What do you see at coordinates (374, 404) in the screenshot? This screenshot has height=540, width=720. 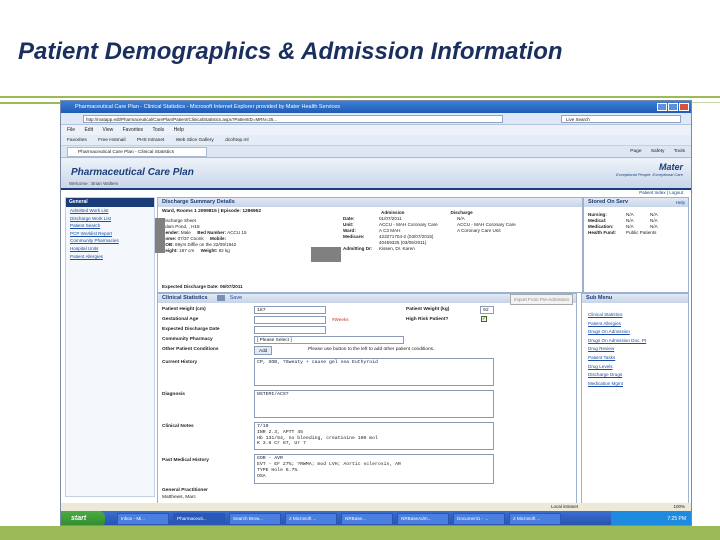 I see `diagnosis-textarea: NSTEMI/ACS?` at bounding box center [374, 404].